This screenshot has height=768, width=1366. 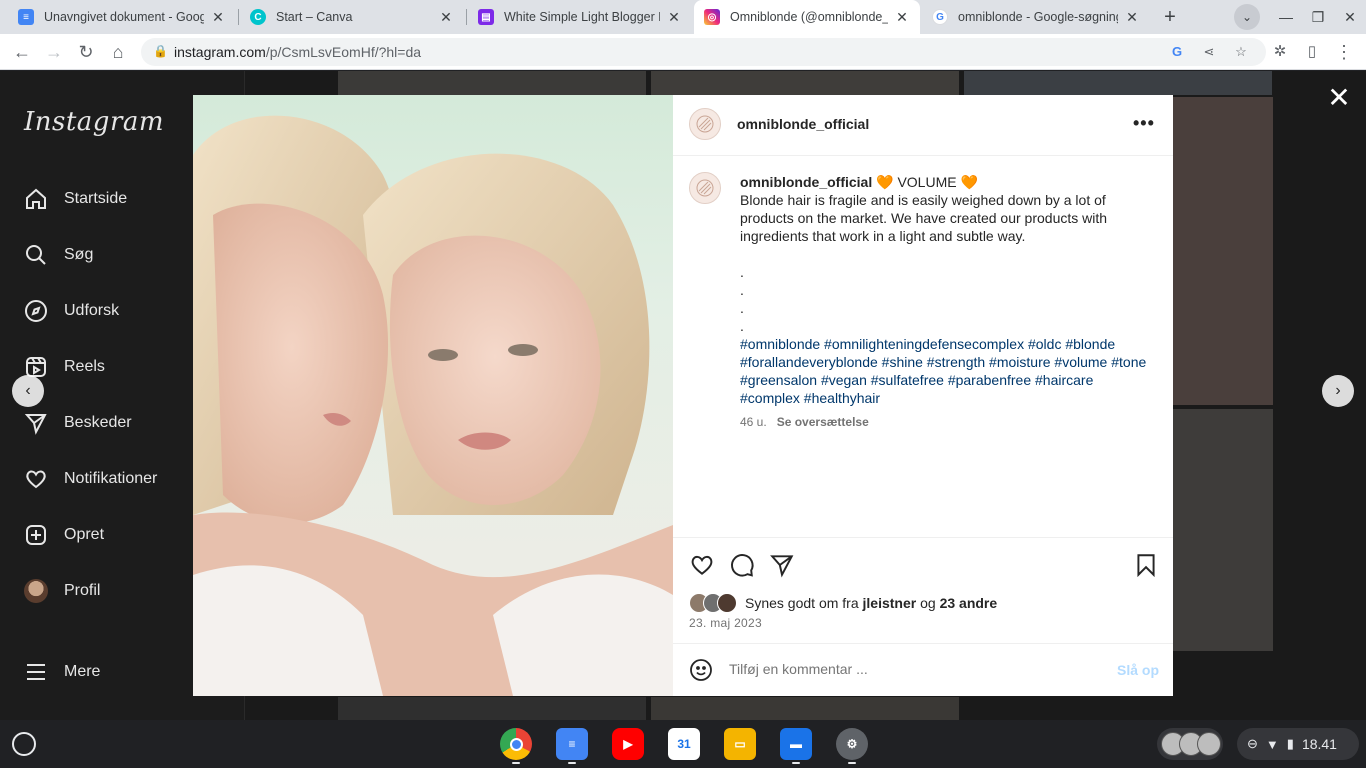 What do you see at coordinates (727, 603) in the screenshot?
I see `liker-avatar` at bounding box center [727, 603].